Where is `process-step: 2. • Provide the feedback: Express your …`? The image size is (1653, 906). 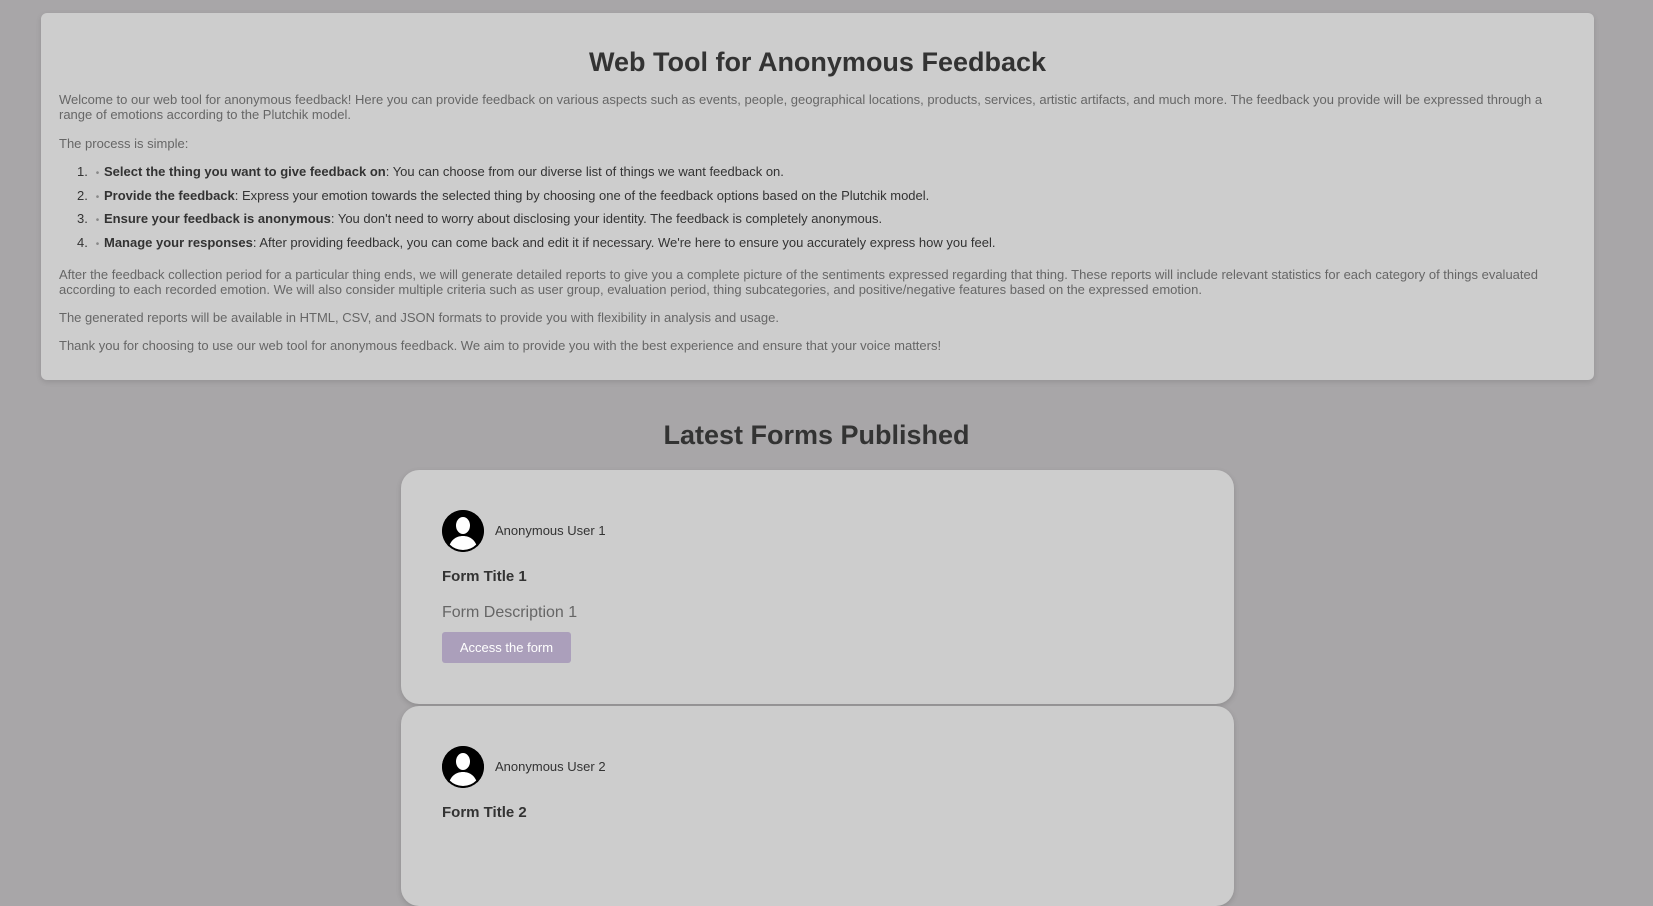
process-step: 2. • Provide the feedback: Express your … is located at coordinates (826, 195).